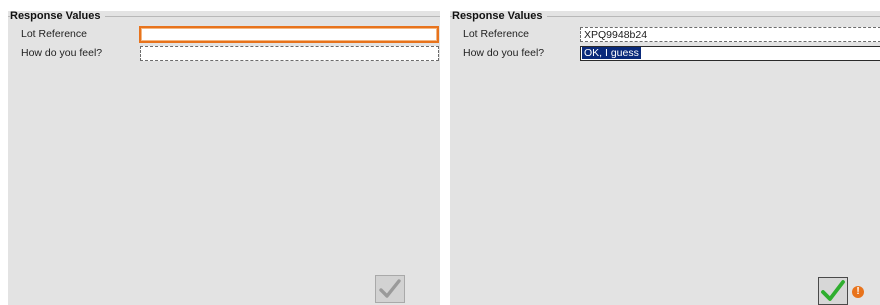 The height and width of the screenshot is (305, 880). I want to click on feeling-input: OK, I guess, so click(730, 53).